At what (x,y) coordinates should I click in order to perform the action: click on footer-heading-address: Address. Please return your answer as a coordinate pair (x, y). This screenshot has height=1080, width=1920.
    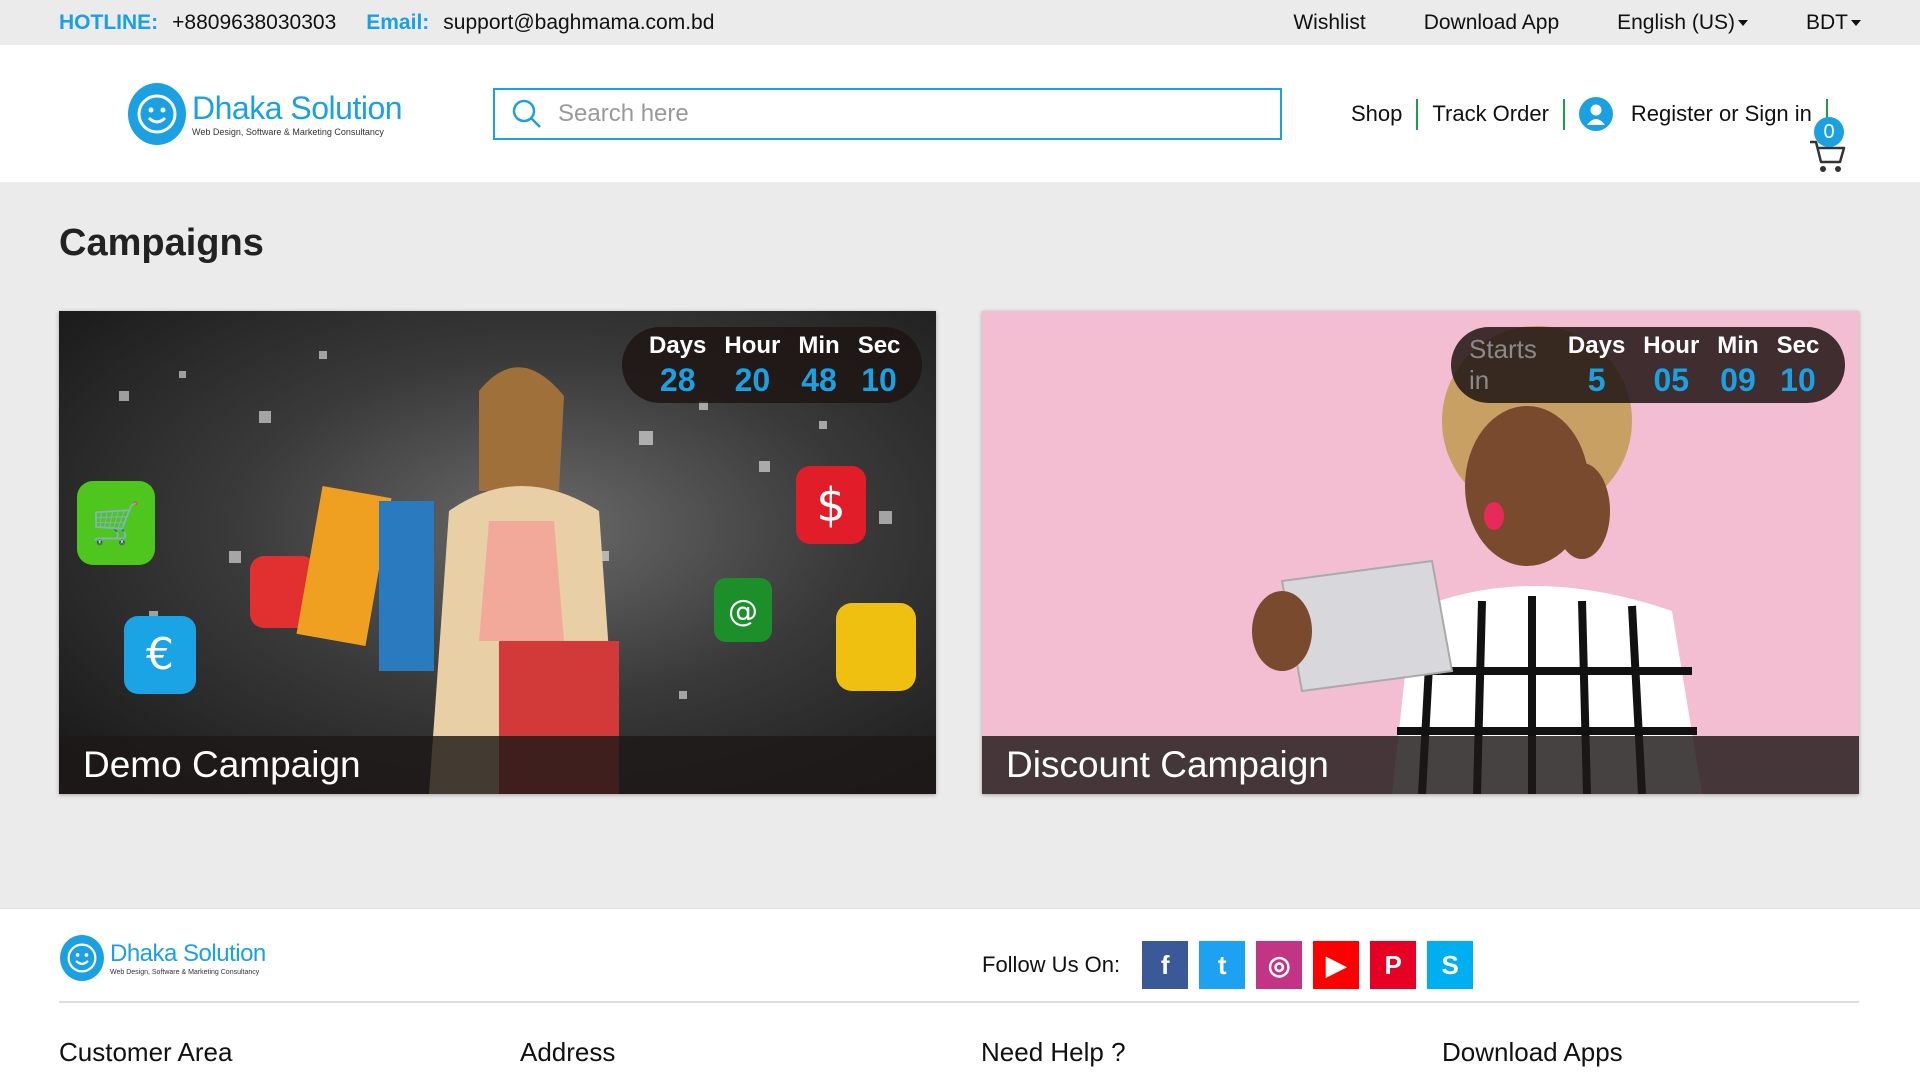
    Looking at the image, I should click on (568, 1052).